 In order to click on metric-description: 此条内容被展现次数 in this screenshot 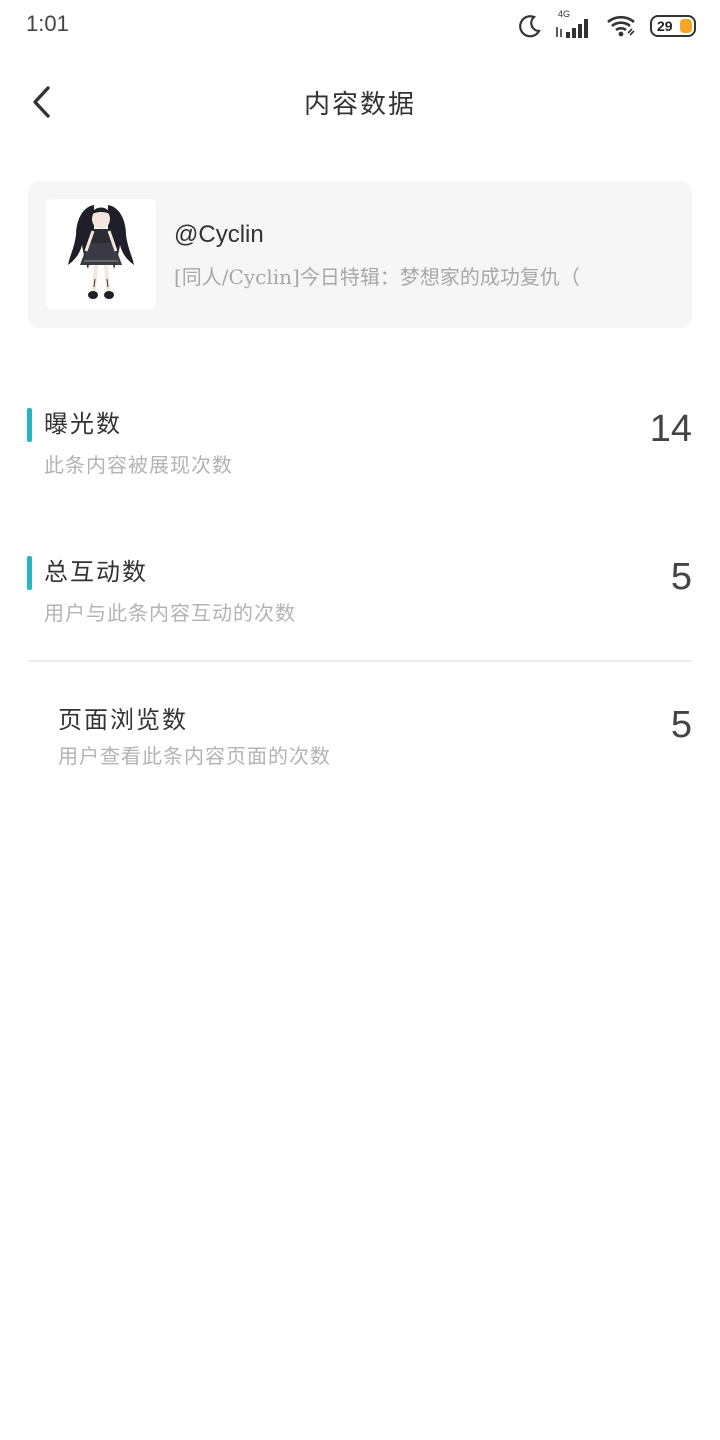, I will do `click(138, 465)`.